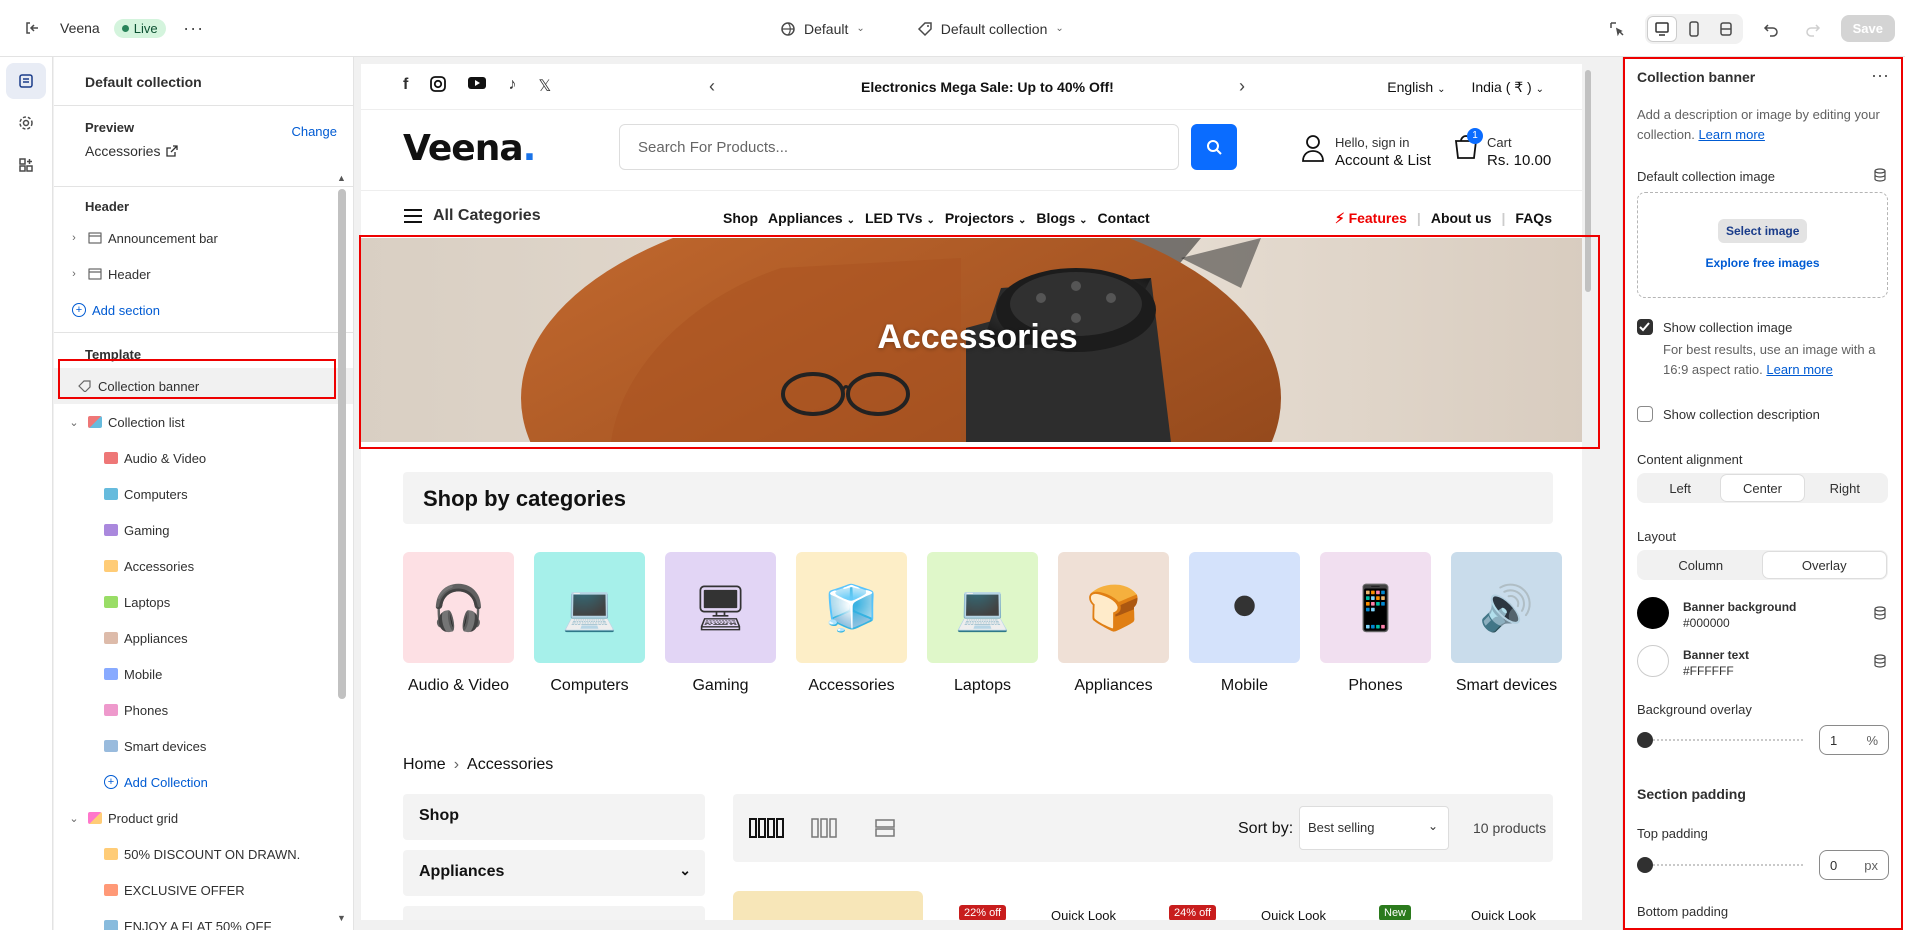 The height and width of the screenshot is (930, 1905). What do you see at coordinates (1694, 29) in the screenshot?
I see `mobile-icon` at bounding box center [1694, 29].